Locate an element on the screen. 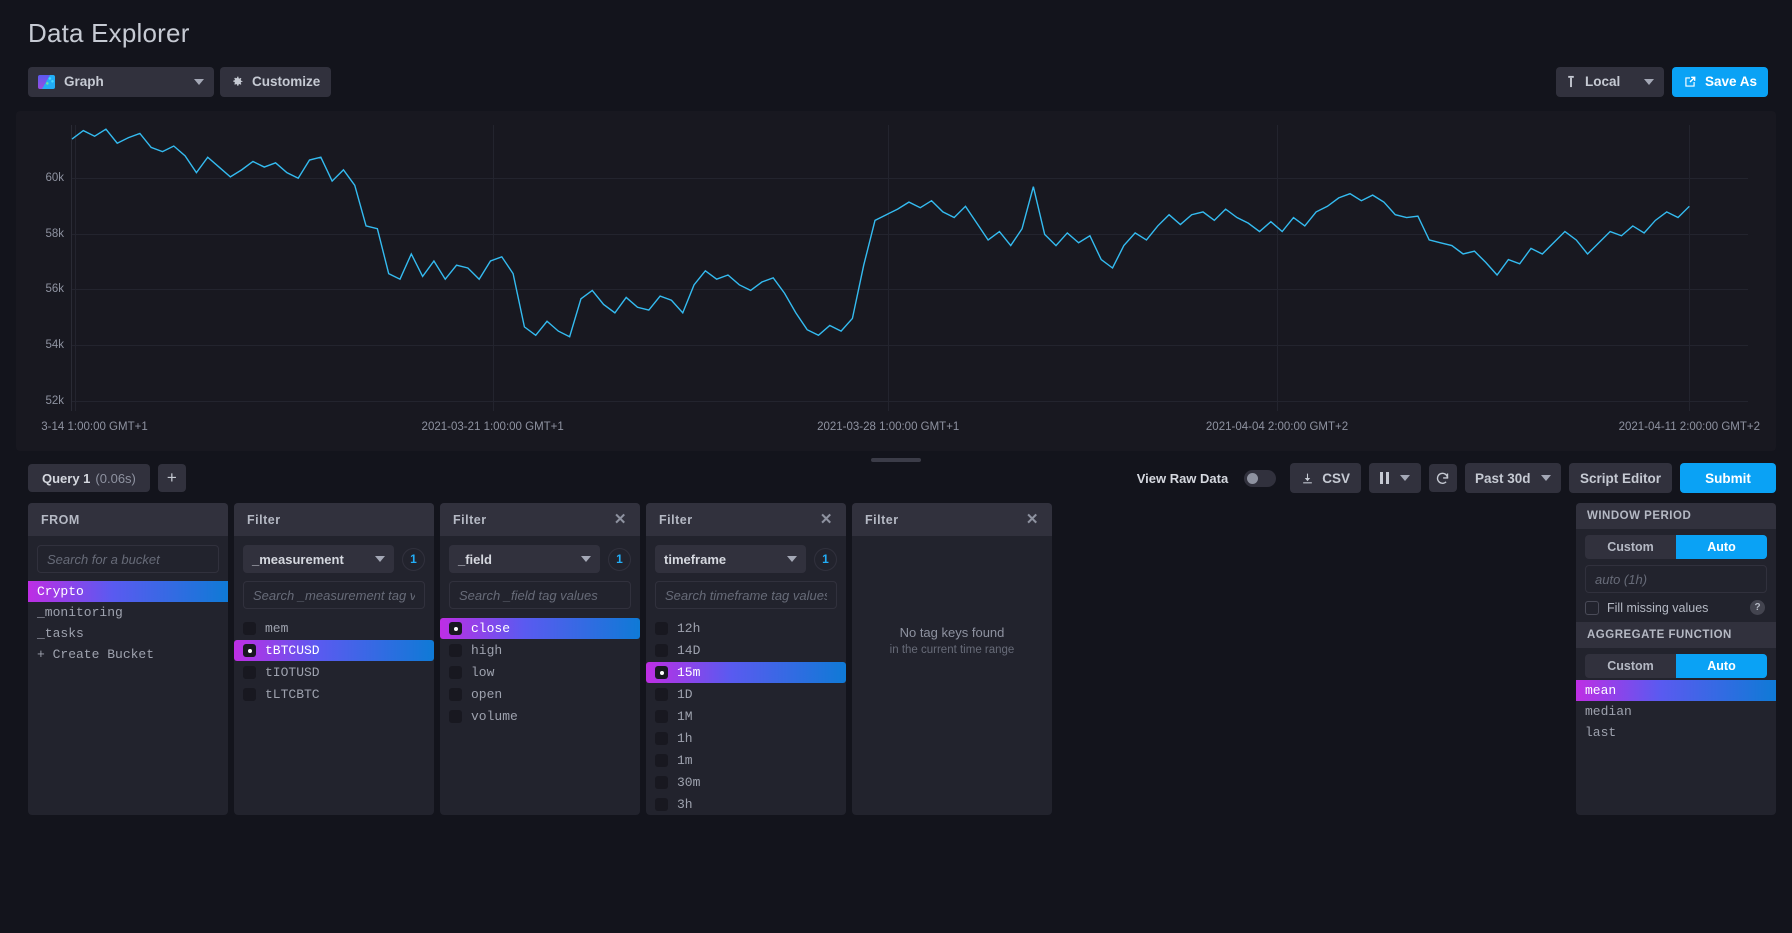  filter-value-label: open is located at coordinates (487, 694).